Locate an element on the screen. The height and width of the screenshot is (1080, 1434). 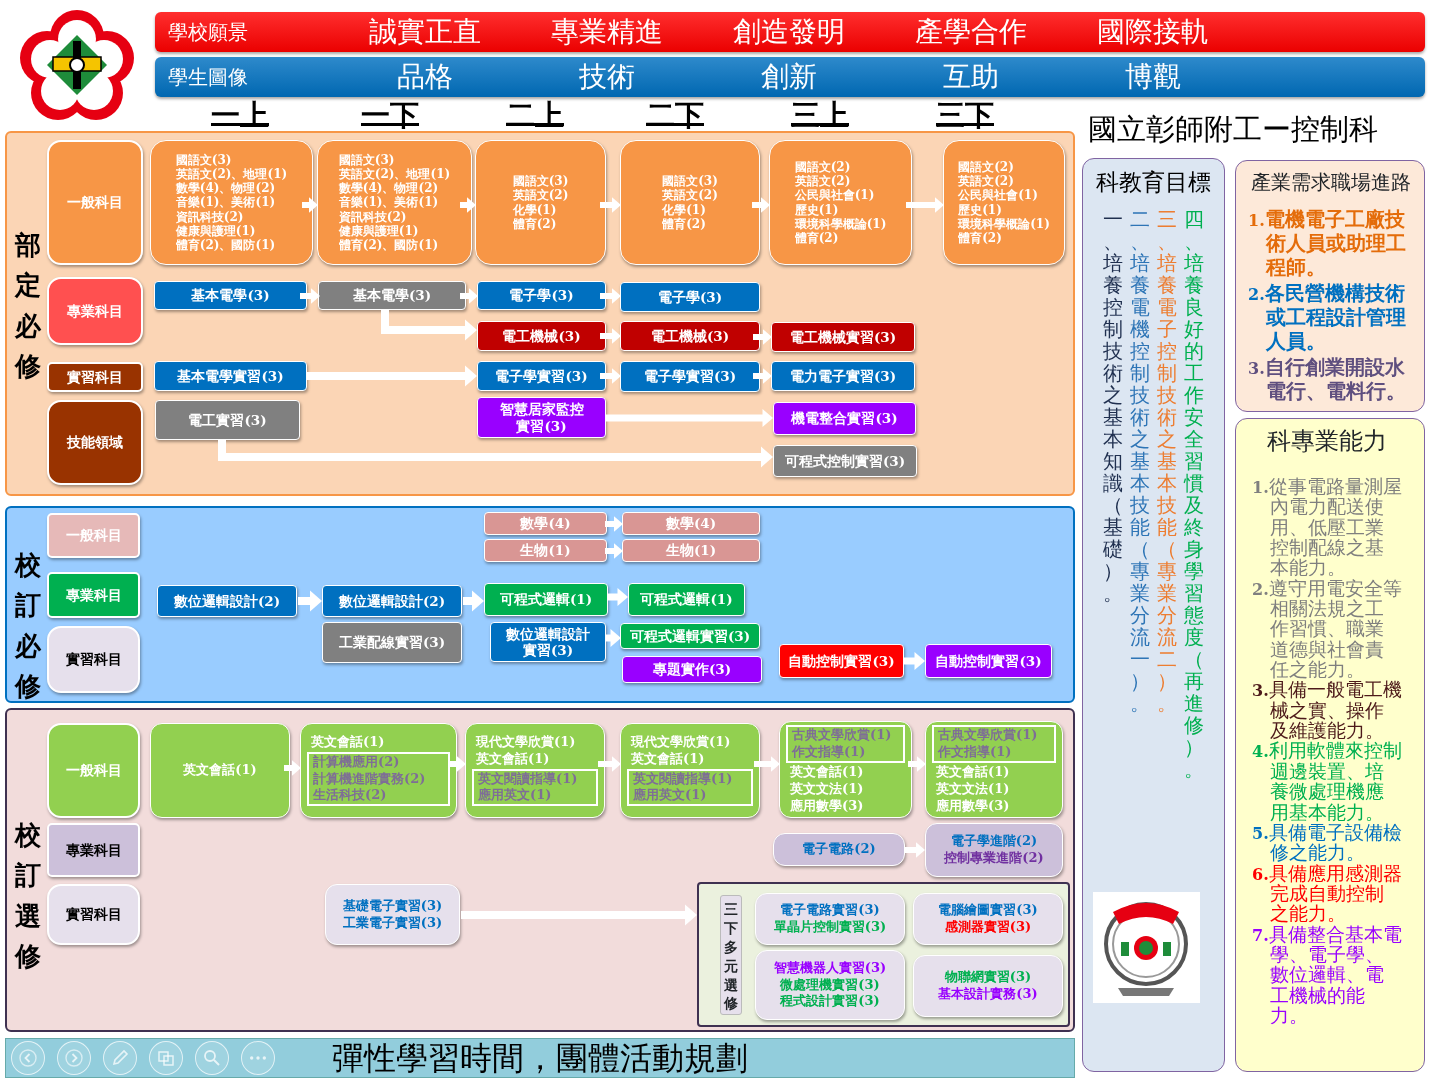
panel-title: 科教育目標 is located at coordinates (1153, 182).